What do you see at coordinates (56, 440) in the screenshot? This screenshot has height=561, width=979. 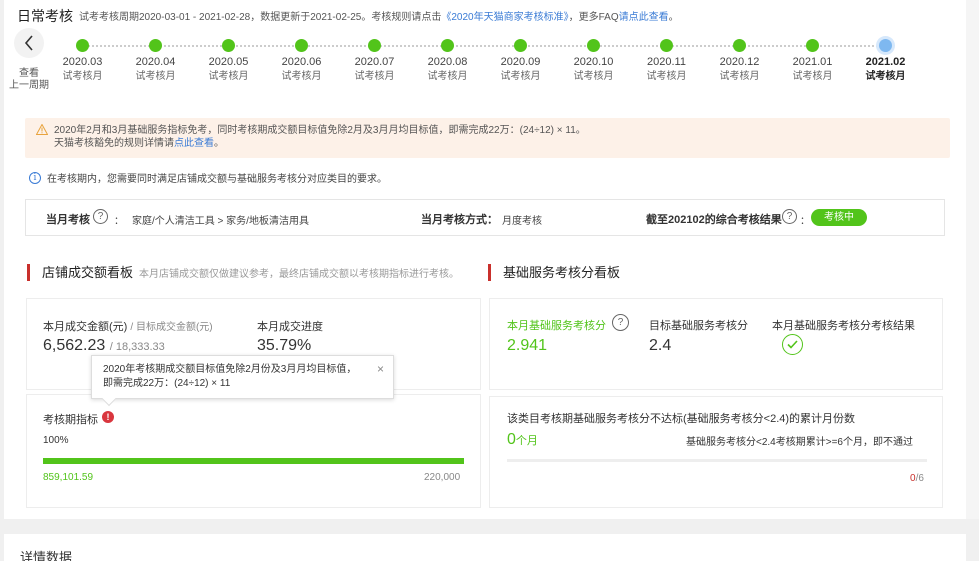 I see `period-percent: 100%` at bounding box center [56, 440].